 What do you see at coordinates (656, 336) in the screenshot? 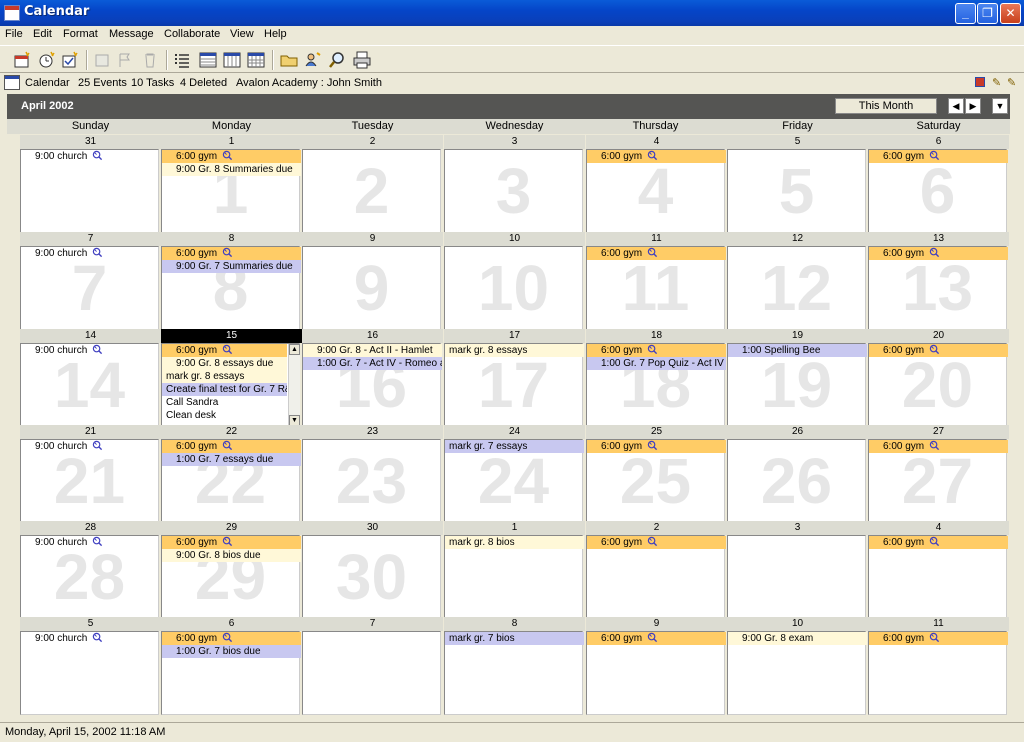
I see `day-number: 18` at bounding box center [656, 336].